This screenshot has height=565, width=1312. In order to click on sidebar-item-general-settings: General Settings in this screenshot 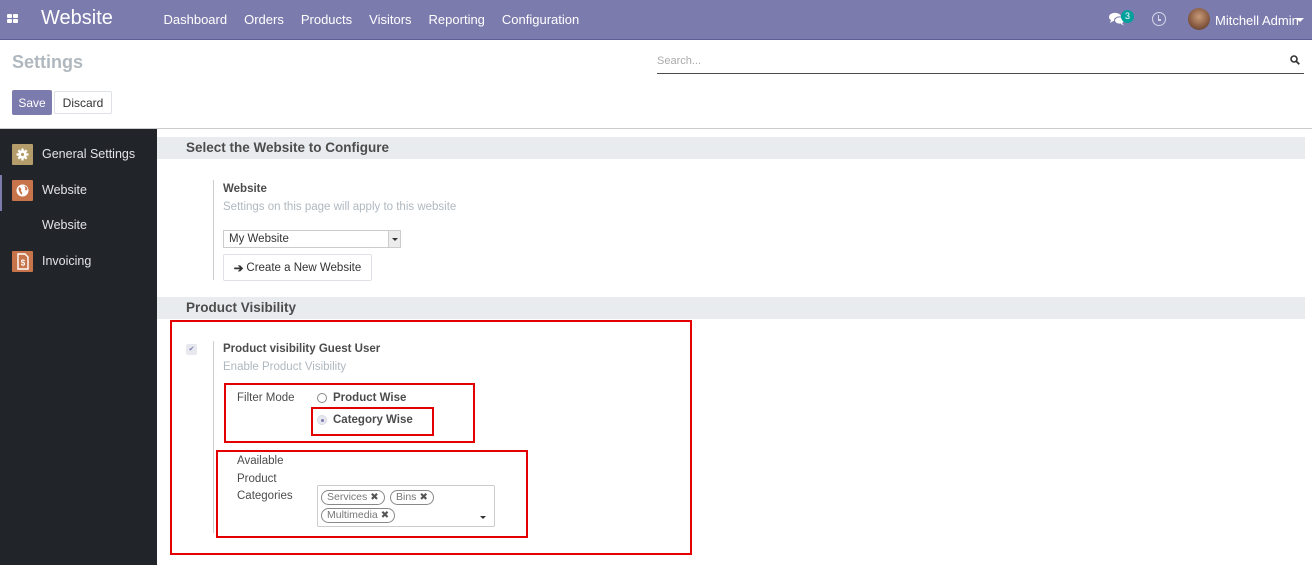, I will do `click(78, 154)`.